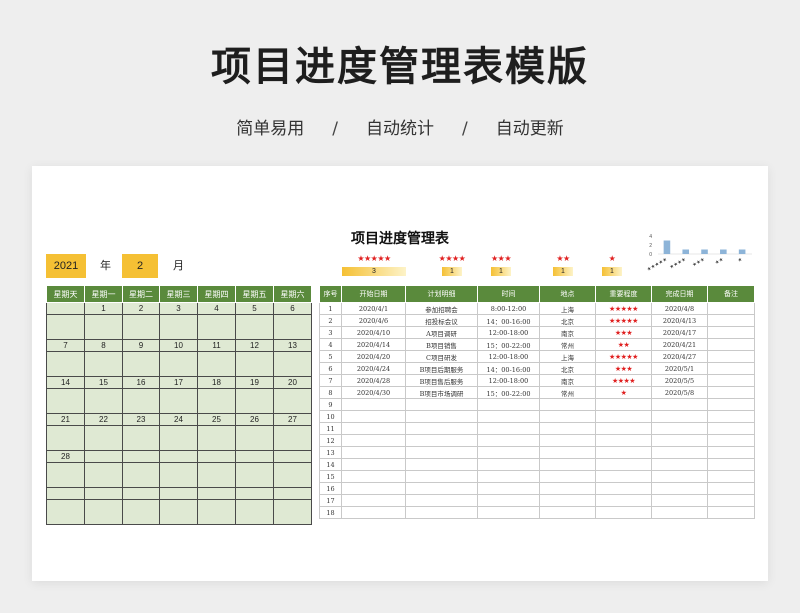  Describe the element at coordinates (65, 419) in the screenshot. I see `calendar-day: 21` at that location.